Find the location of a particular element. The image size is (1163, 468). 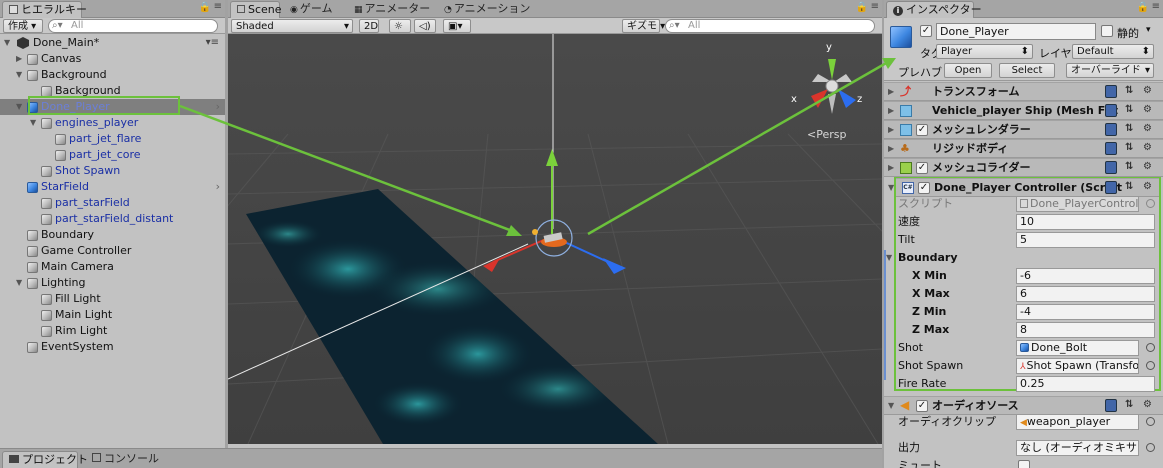

hierarchy-item: Shot Spawn is located at coordinates (112, 171).